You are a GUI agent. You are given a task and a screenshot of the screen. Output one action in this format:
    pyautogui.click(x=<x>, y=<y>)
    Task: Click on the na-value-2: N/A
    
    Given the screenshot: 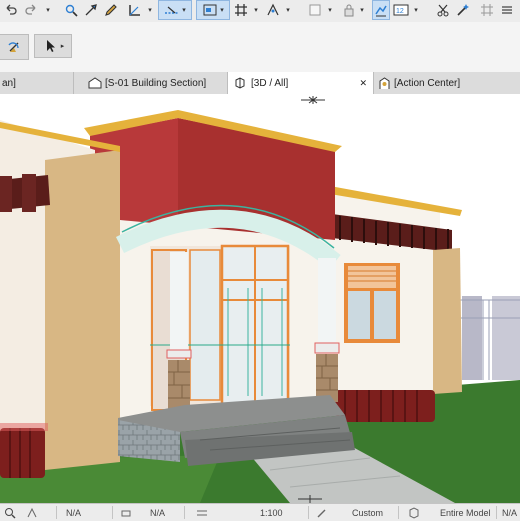 What is the action you would take?
    pyautogui.click(x=158, y=512)
    